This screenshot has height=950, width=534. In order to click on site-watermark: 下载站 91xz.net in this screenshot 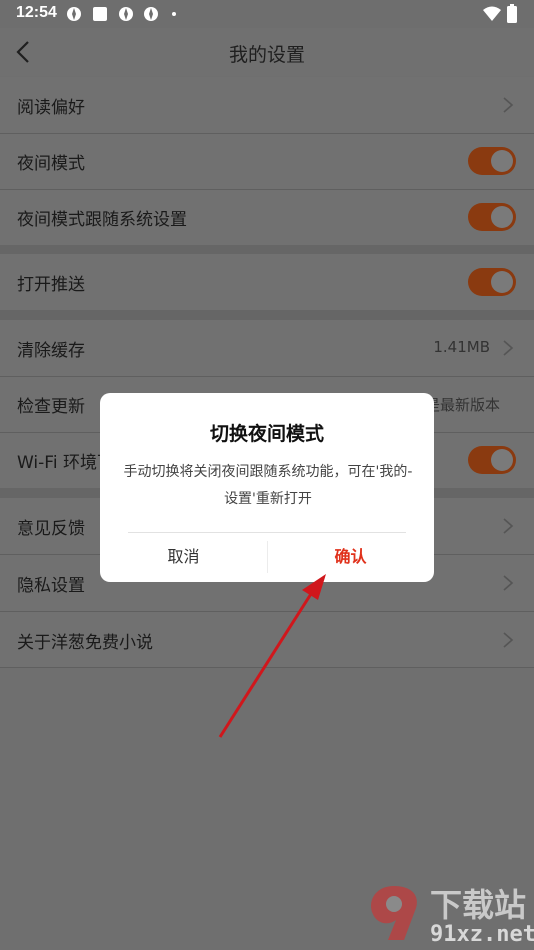, I will do `click(447, 914)`.